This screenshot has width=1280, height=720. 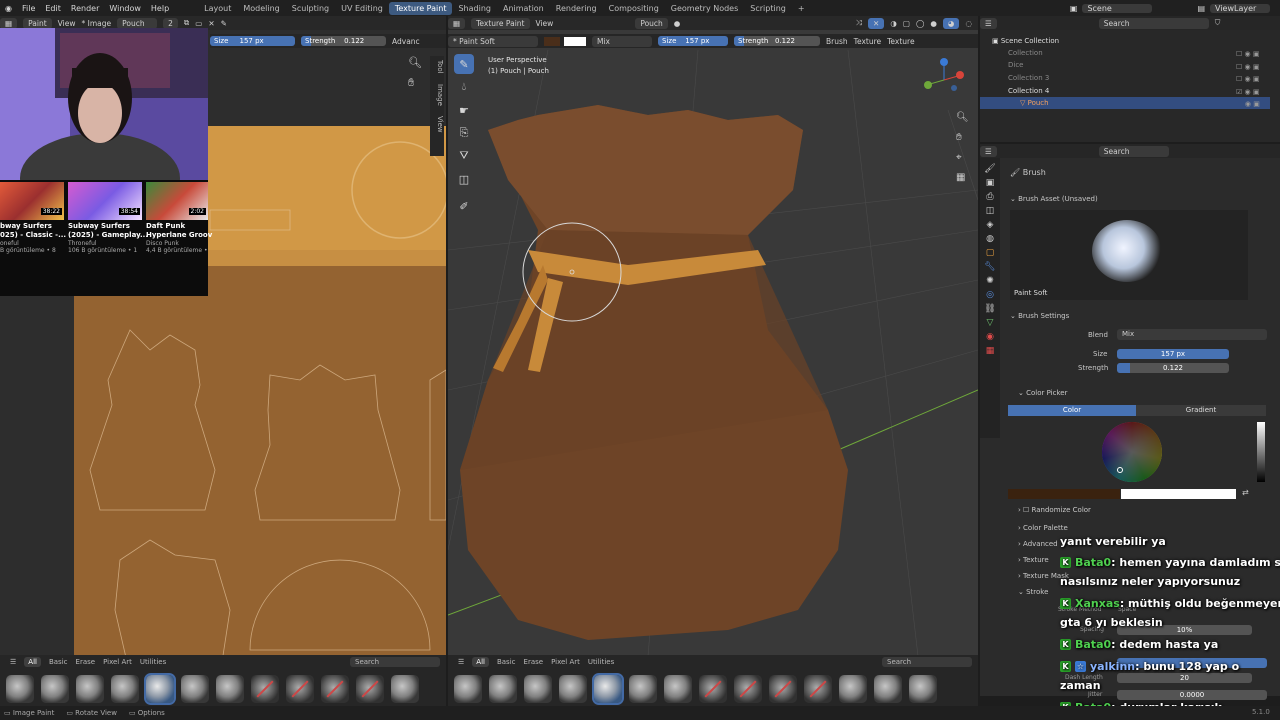 What do you see at coordinates (506, 662) in the screenshot?
I see `asset-tab-basic: Basic` at bounding box center [506, 662].